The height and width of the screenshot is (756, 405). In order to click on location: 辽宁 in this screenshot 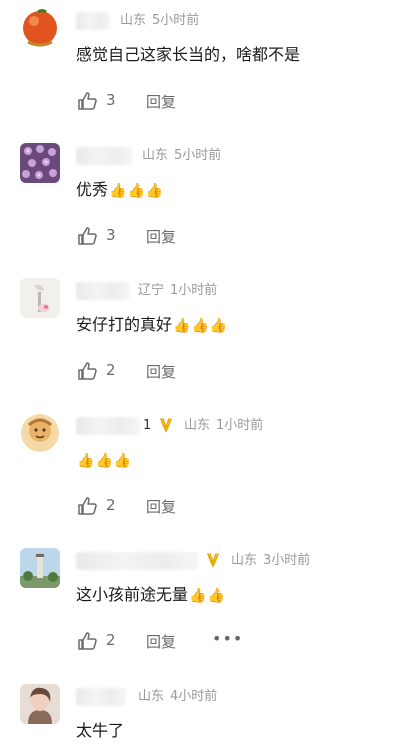, I will do `click(151, 290)`.